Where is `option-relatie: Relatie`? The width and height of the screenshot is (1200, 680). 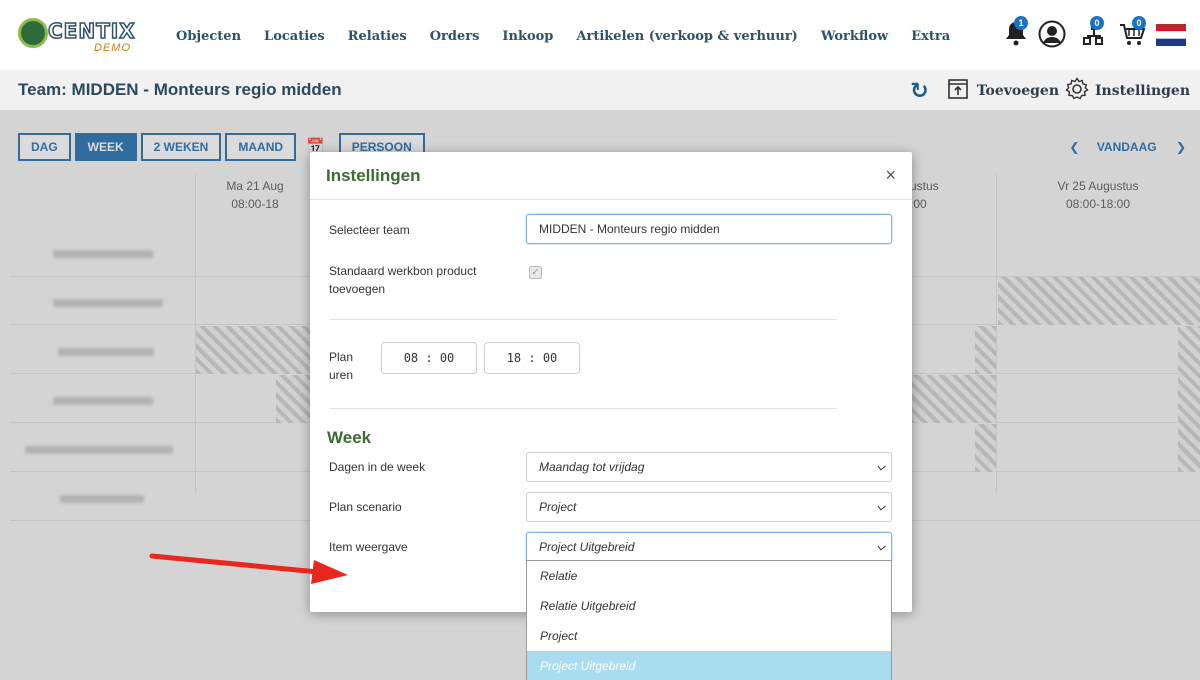 option-relatie: Relatie is located at coordinates (709, 576).